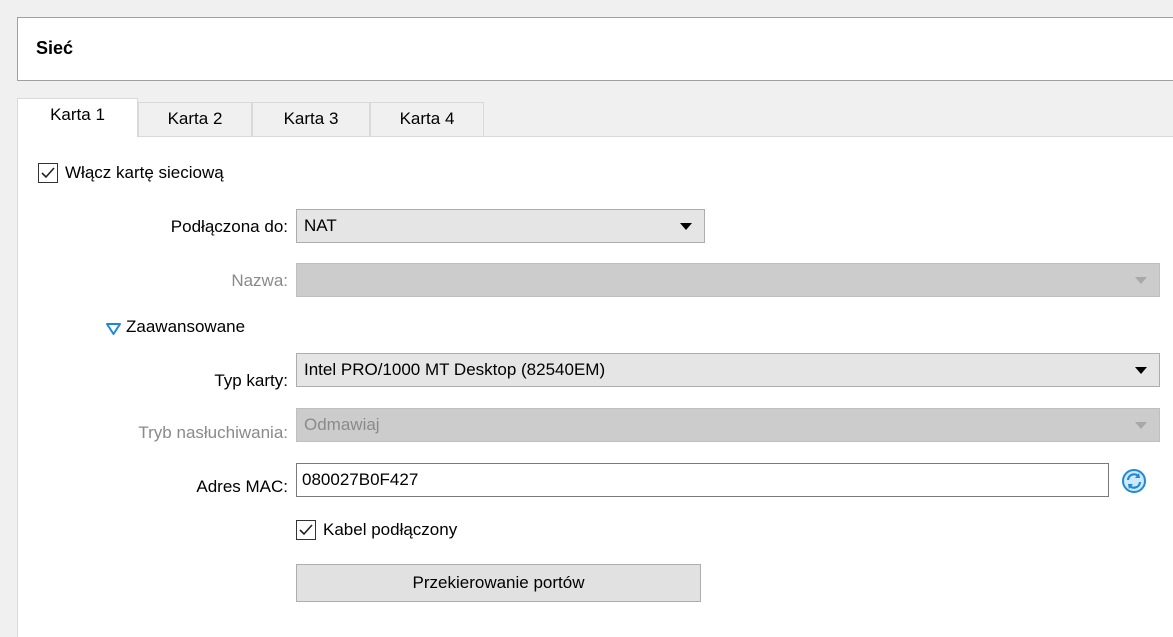  Describe the element at coordinates (185, 327) in the screenshot. I see `advanced-toggle-label: Zaawansowane` at that location.